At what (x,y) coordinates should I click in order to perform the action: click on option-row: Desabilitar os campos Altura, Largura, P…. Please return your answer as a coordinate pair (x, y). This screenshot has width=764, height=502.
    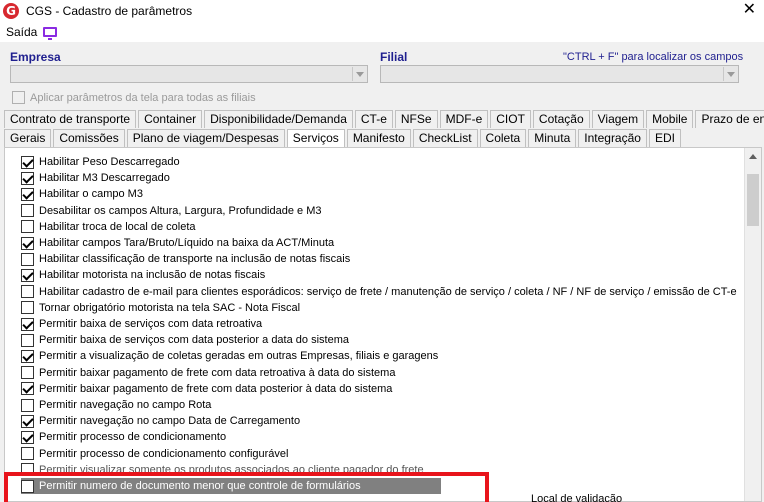
    Looking at the image, I should click on (171, 211).